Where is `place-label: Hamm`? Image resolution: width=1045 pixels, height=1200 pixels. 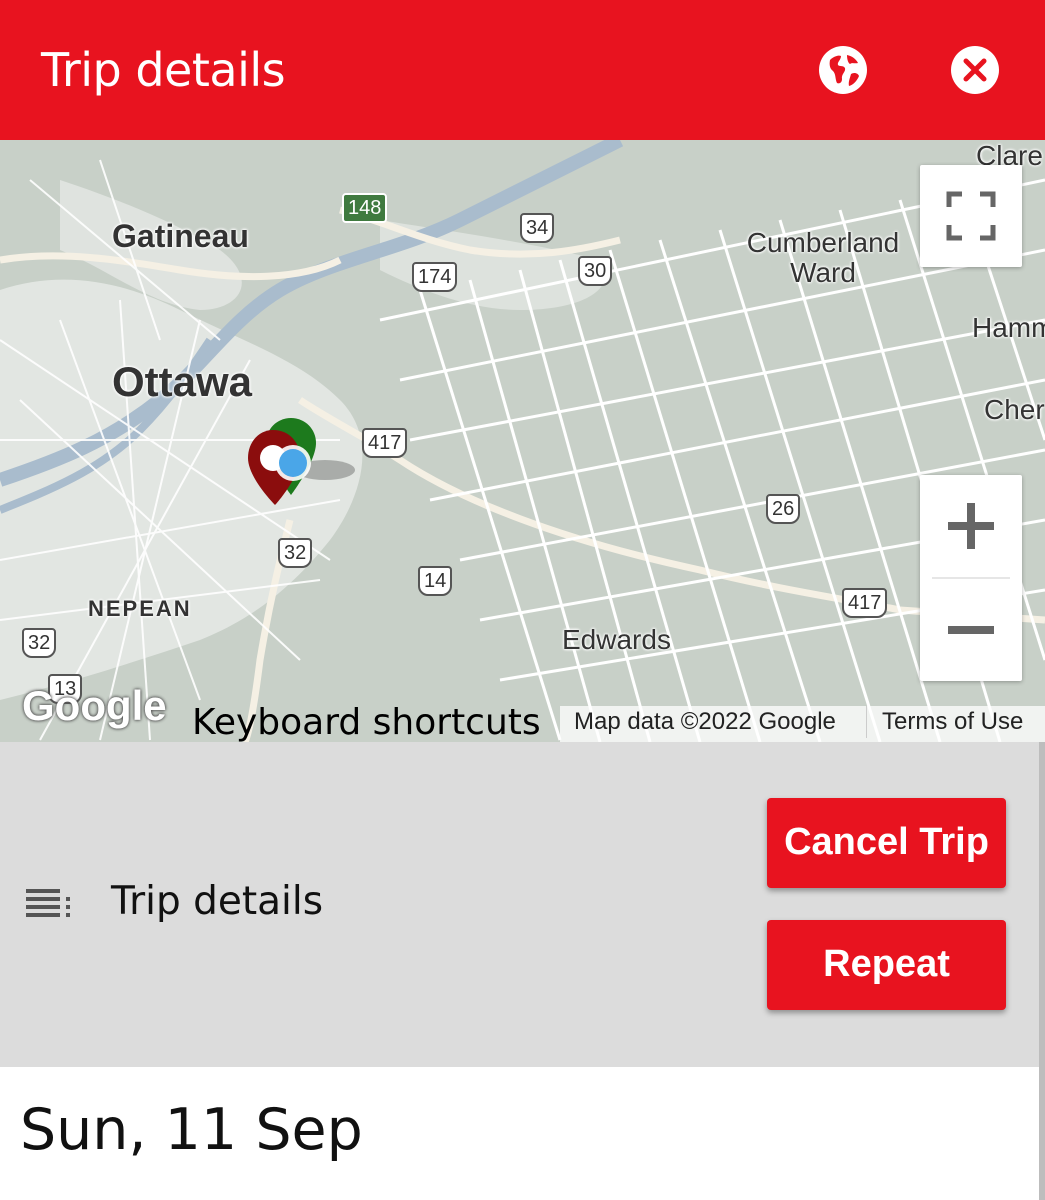
place-label: Hamm is located at coordinates (1008, 327).